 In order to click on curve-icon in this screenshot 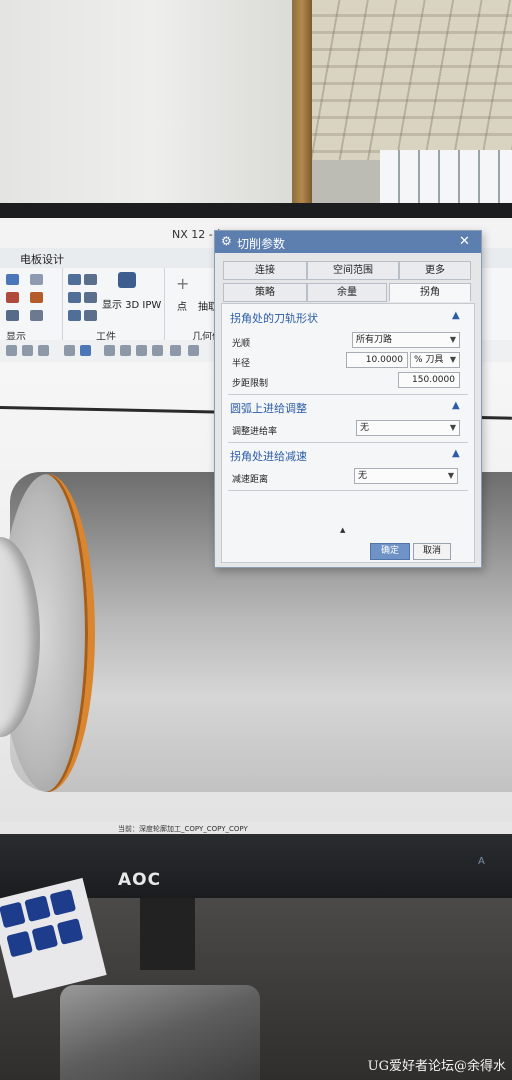, I will do `click(12, 297)`.